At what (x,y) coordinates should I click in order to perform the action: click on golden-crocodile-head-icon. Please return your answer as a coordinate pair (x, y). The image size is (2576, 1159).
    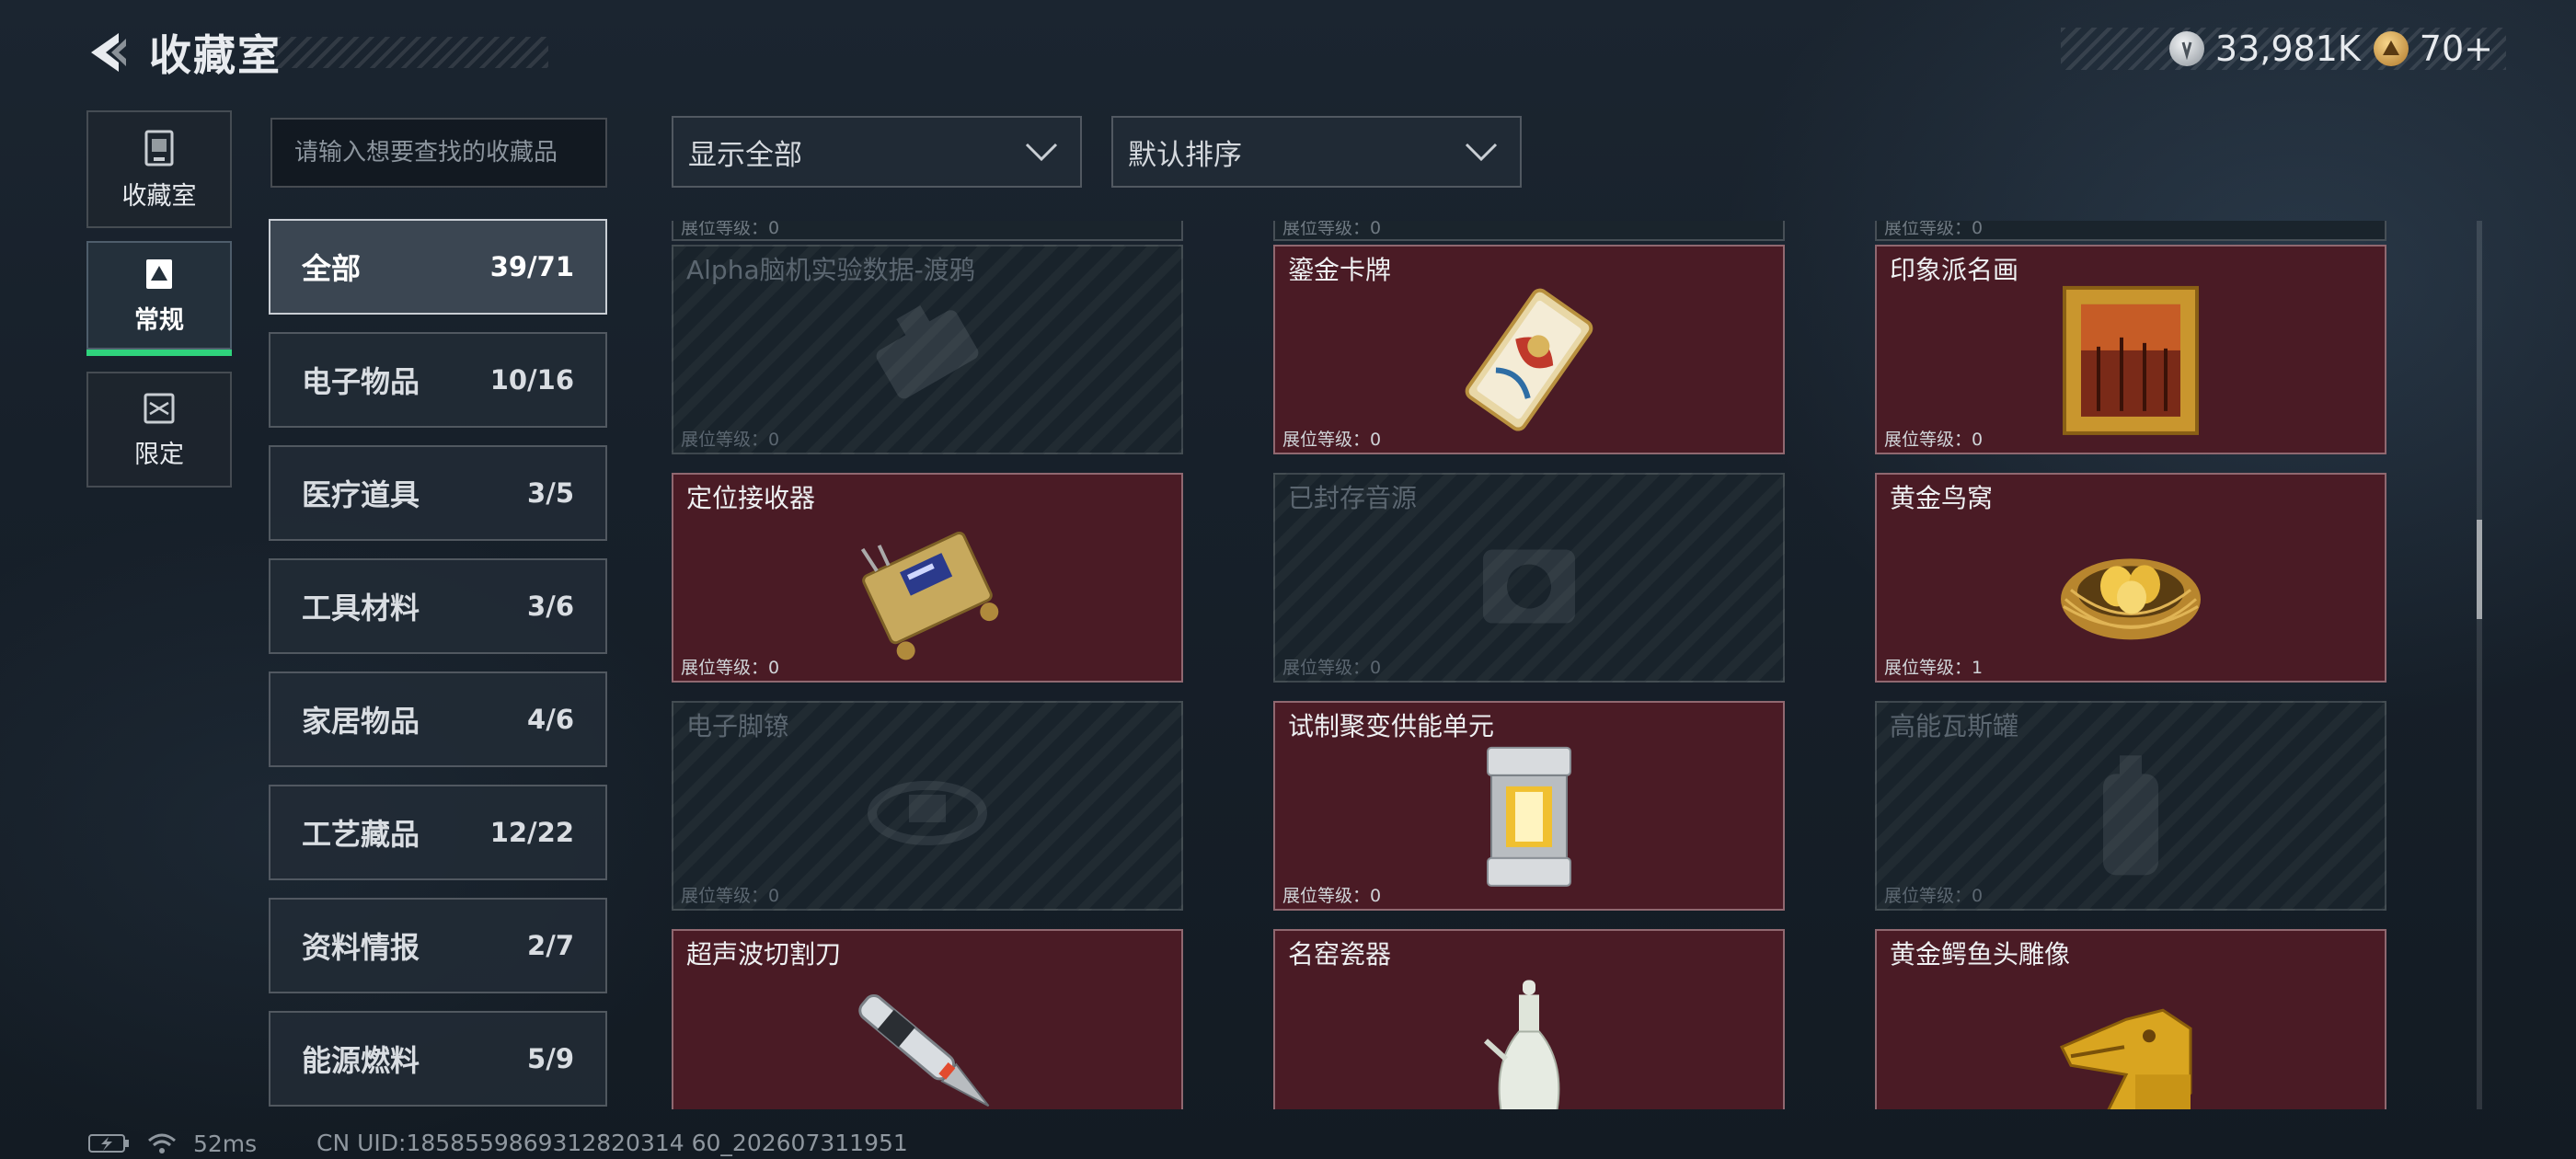
    Looking at the image, I should click on (2131, 1045).